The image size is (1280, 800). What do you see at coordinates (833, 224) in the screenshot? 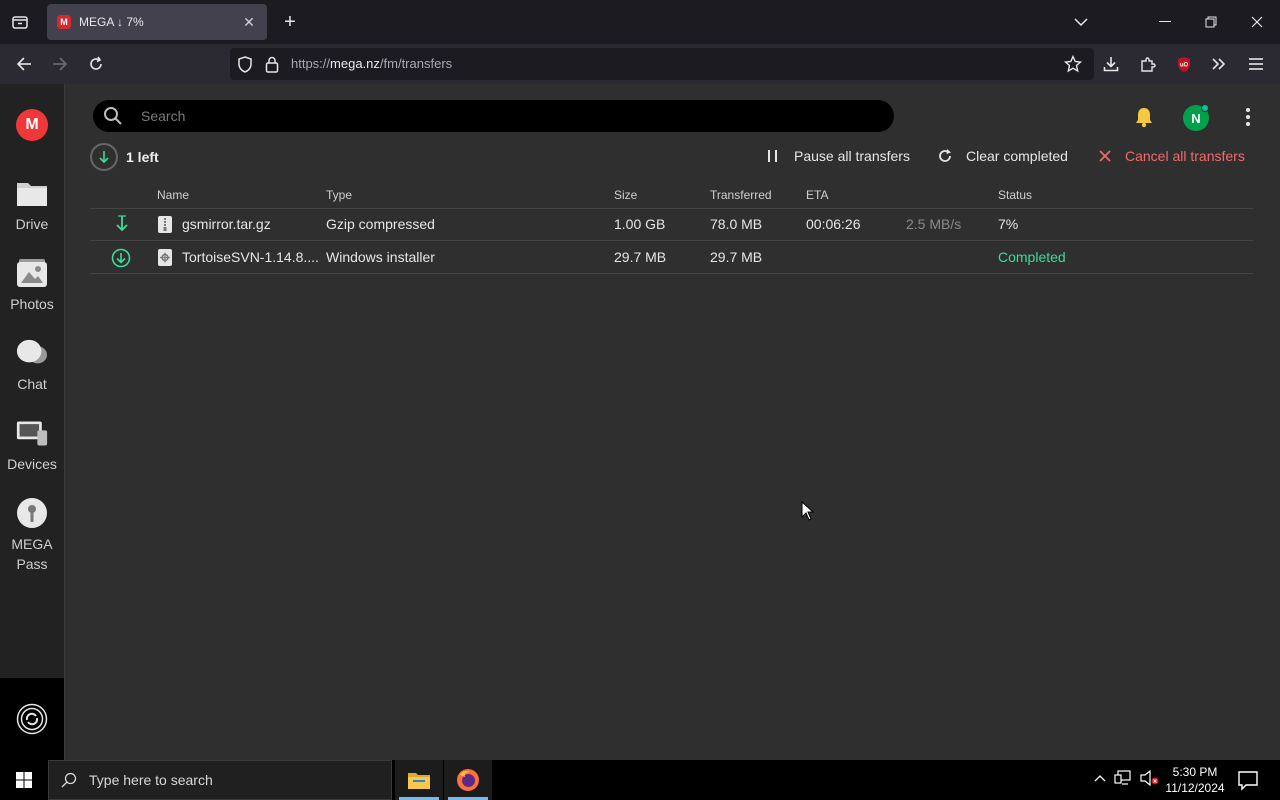
I see `file-eta: 00:06:26` at bounding box center [833, 224].